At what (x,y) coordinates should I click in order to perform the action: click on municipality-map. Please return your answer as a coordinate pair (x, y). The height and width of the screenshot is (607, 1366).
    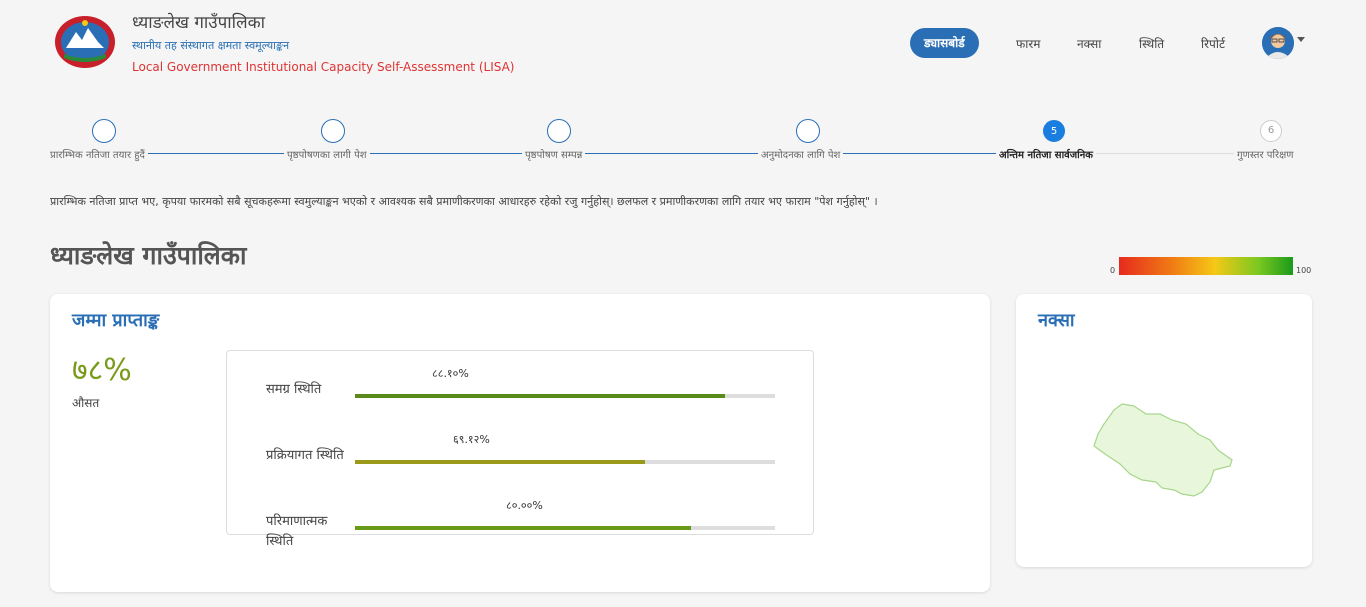
    Looking at the image, I should click on (1166, 449).